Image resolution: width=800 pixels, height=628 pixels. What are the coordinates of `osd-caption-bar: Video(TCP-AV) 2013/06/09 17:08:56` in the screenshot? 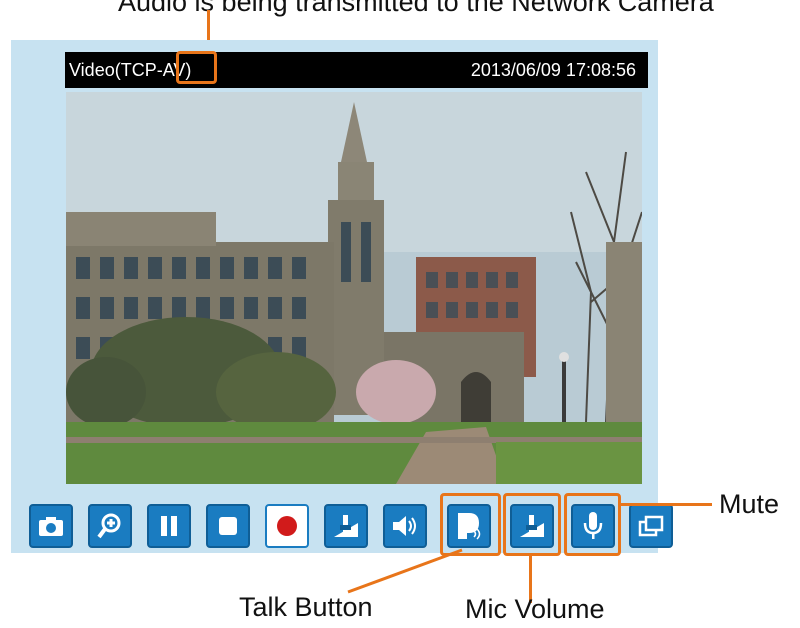 It's located at (356, 70).